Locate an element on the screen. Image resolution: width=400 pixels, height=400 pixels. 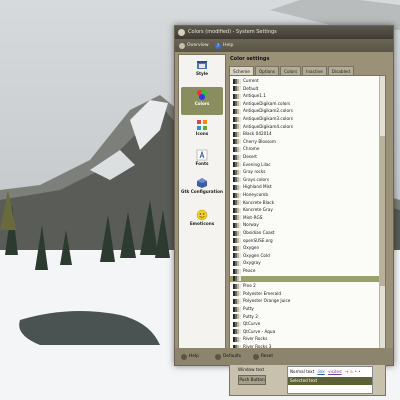
fonts-icon is located at coordinates (202, 155).